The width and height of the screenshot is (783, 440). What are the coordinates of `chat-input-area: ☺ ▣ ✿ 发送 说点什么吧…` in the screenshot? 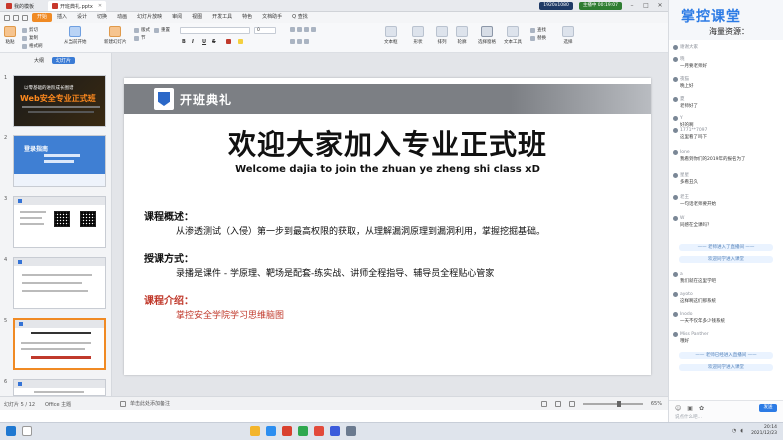 It's located at (726, 411).